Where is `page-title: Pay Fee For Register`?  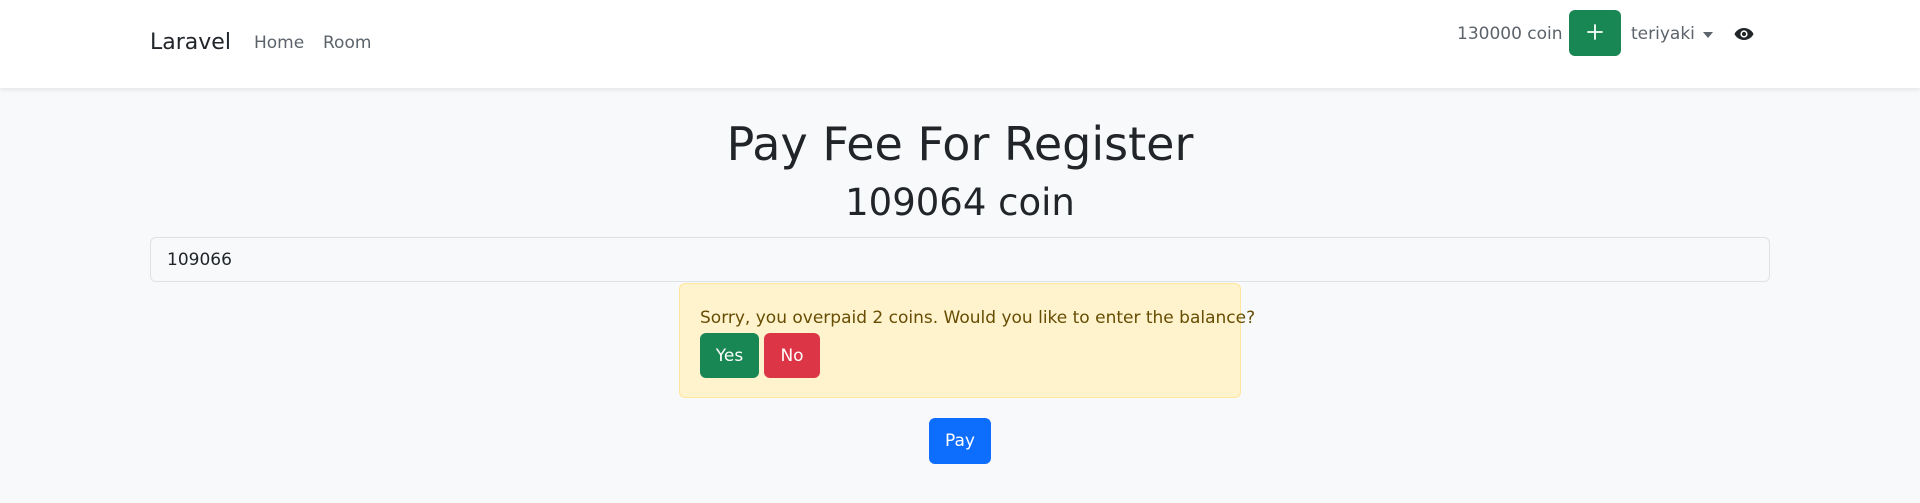 page-title: Pay Fee For Register is located at coordinates (960, 144).